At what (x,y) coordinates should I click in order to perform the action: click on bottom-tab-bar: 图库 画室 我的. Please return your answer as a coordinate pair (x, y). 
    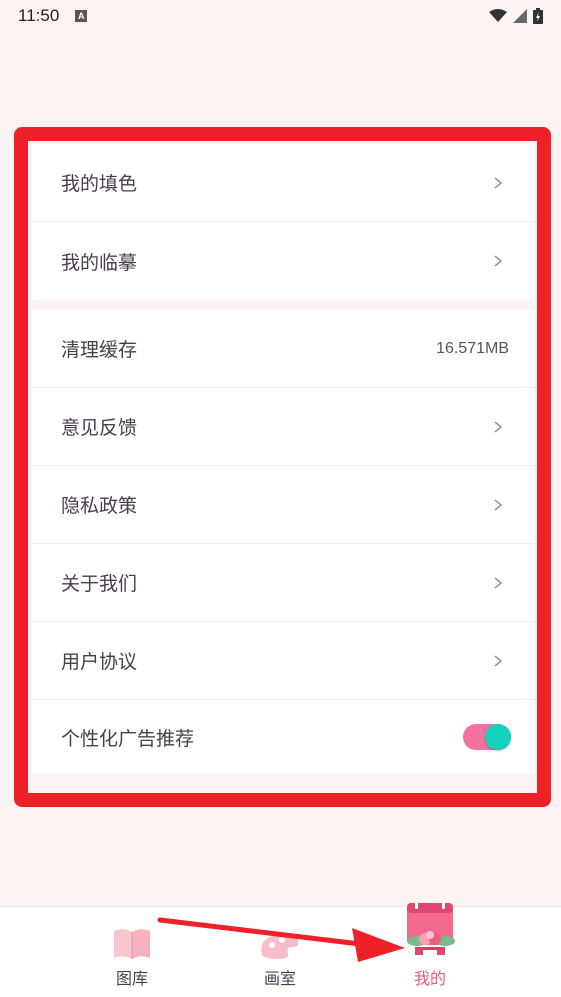
    Looking at the image, I should click on (280, 949).